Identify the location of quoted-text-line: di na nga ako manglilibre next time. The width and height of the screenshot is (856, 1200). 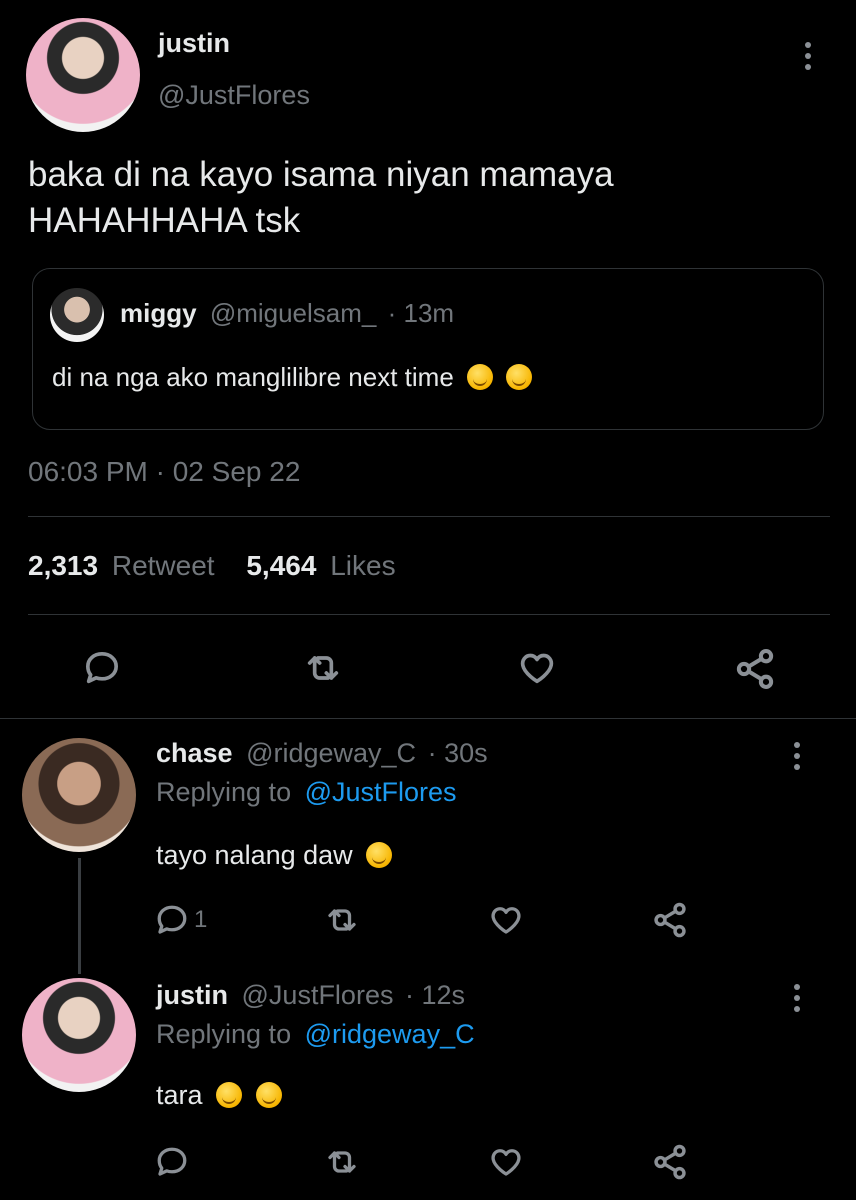
(292, 377).